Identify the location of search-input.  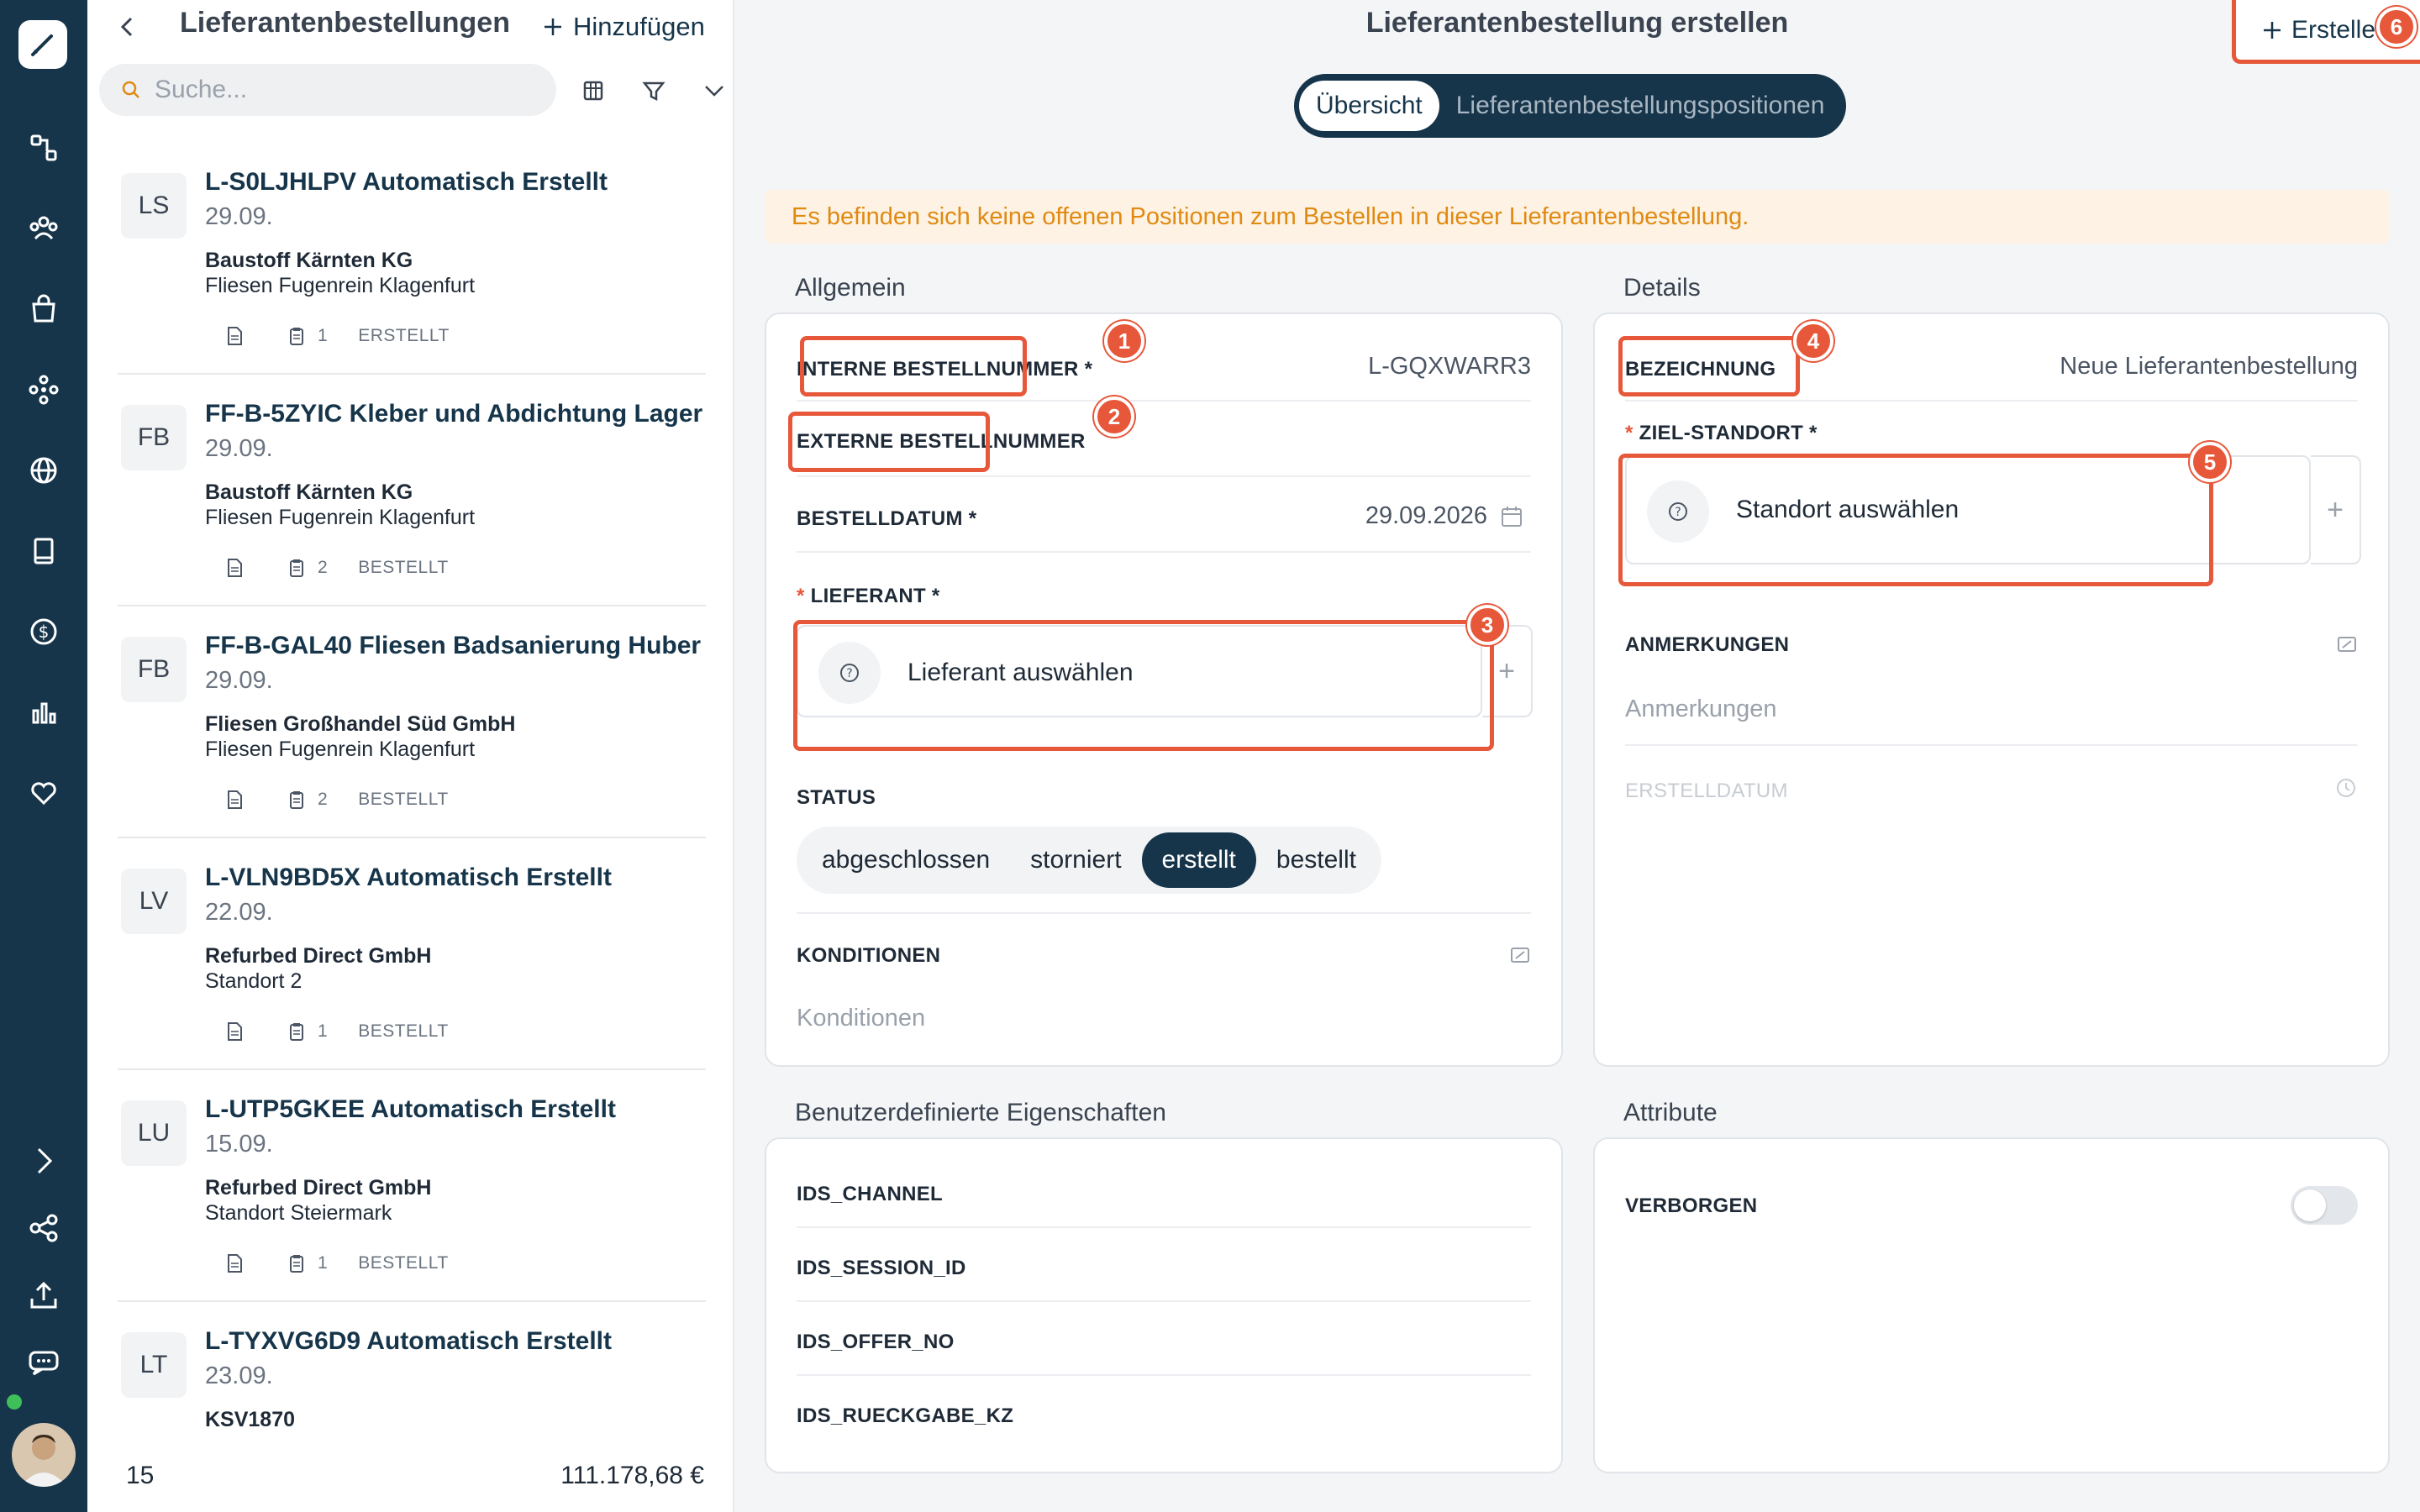
(339, 90).